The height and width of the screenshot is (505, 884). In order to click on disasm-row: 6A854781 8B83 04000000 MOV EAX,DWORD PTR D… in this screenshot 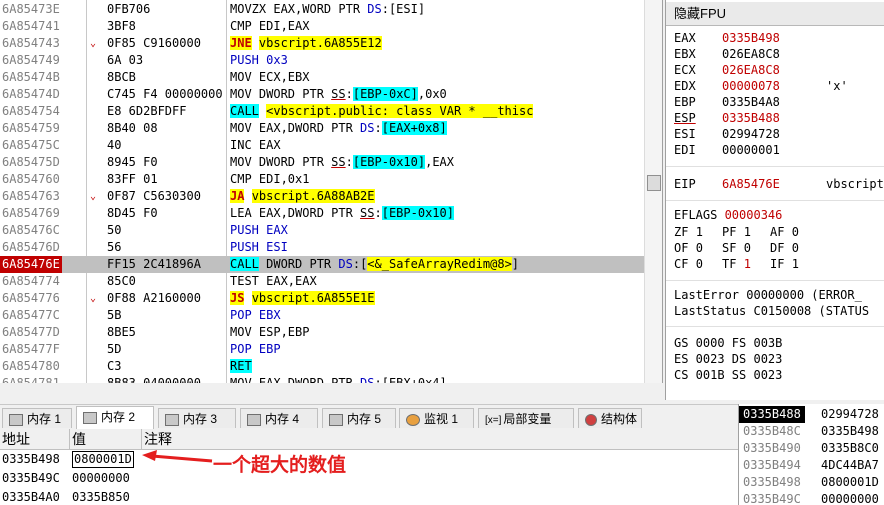, I will do `click(331, 379)`.